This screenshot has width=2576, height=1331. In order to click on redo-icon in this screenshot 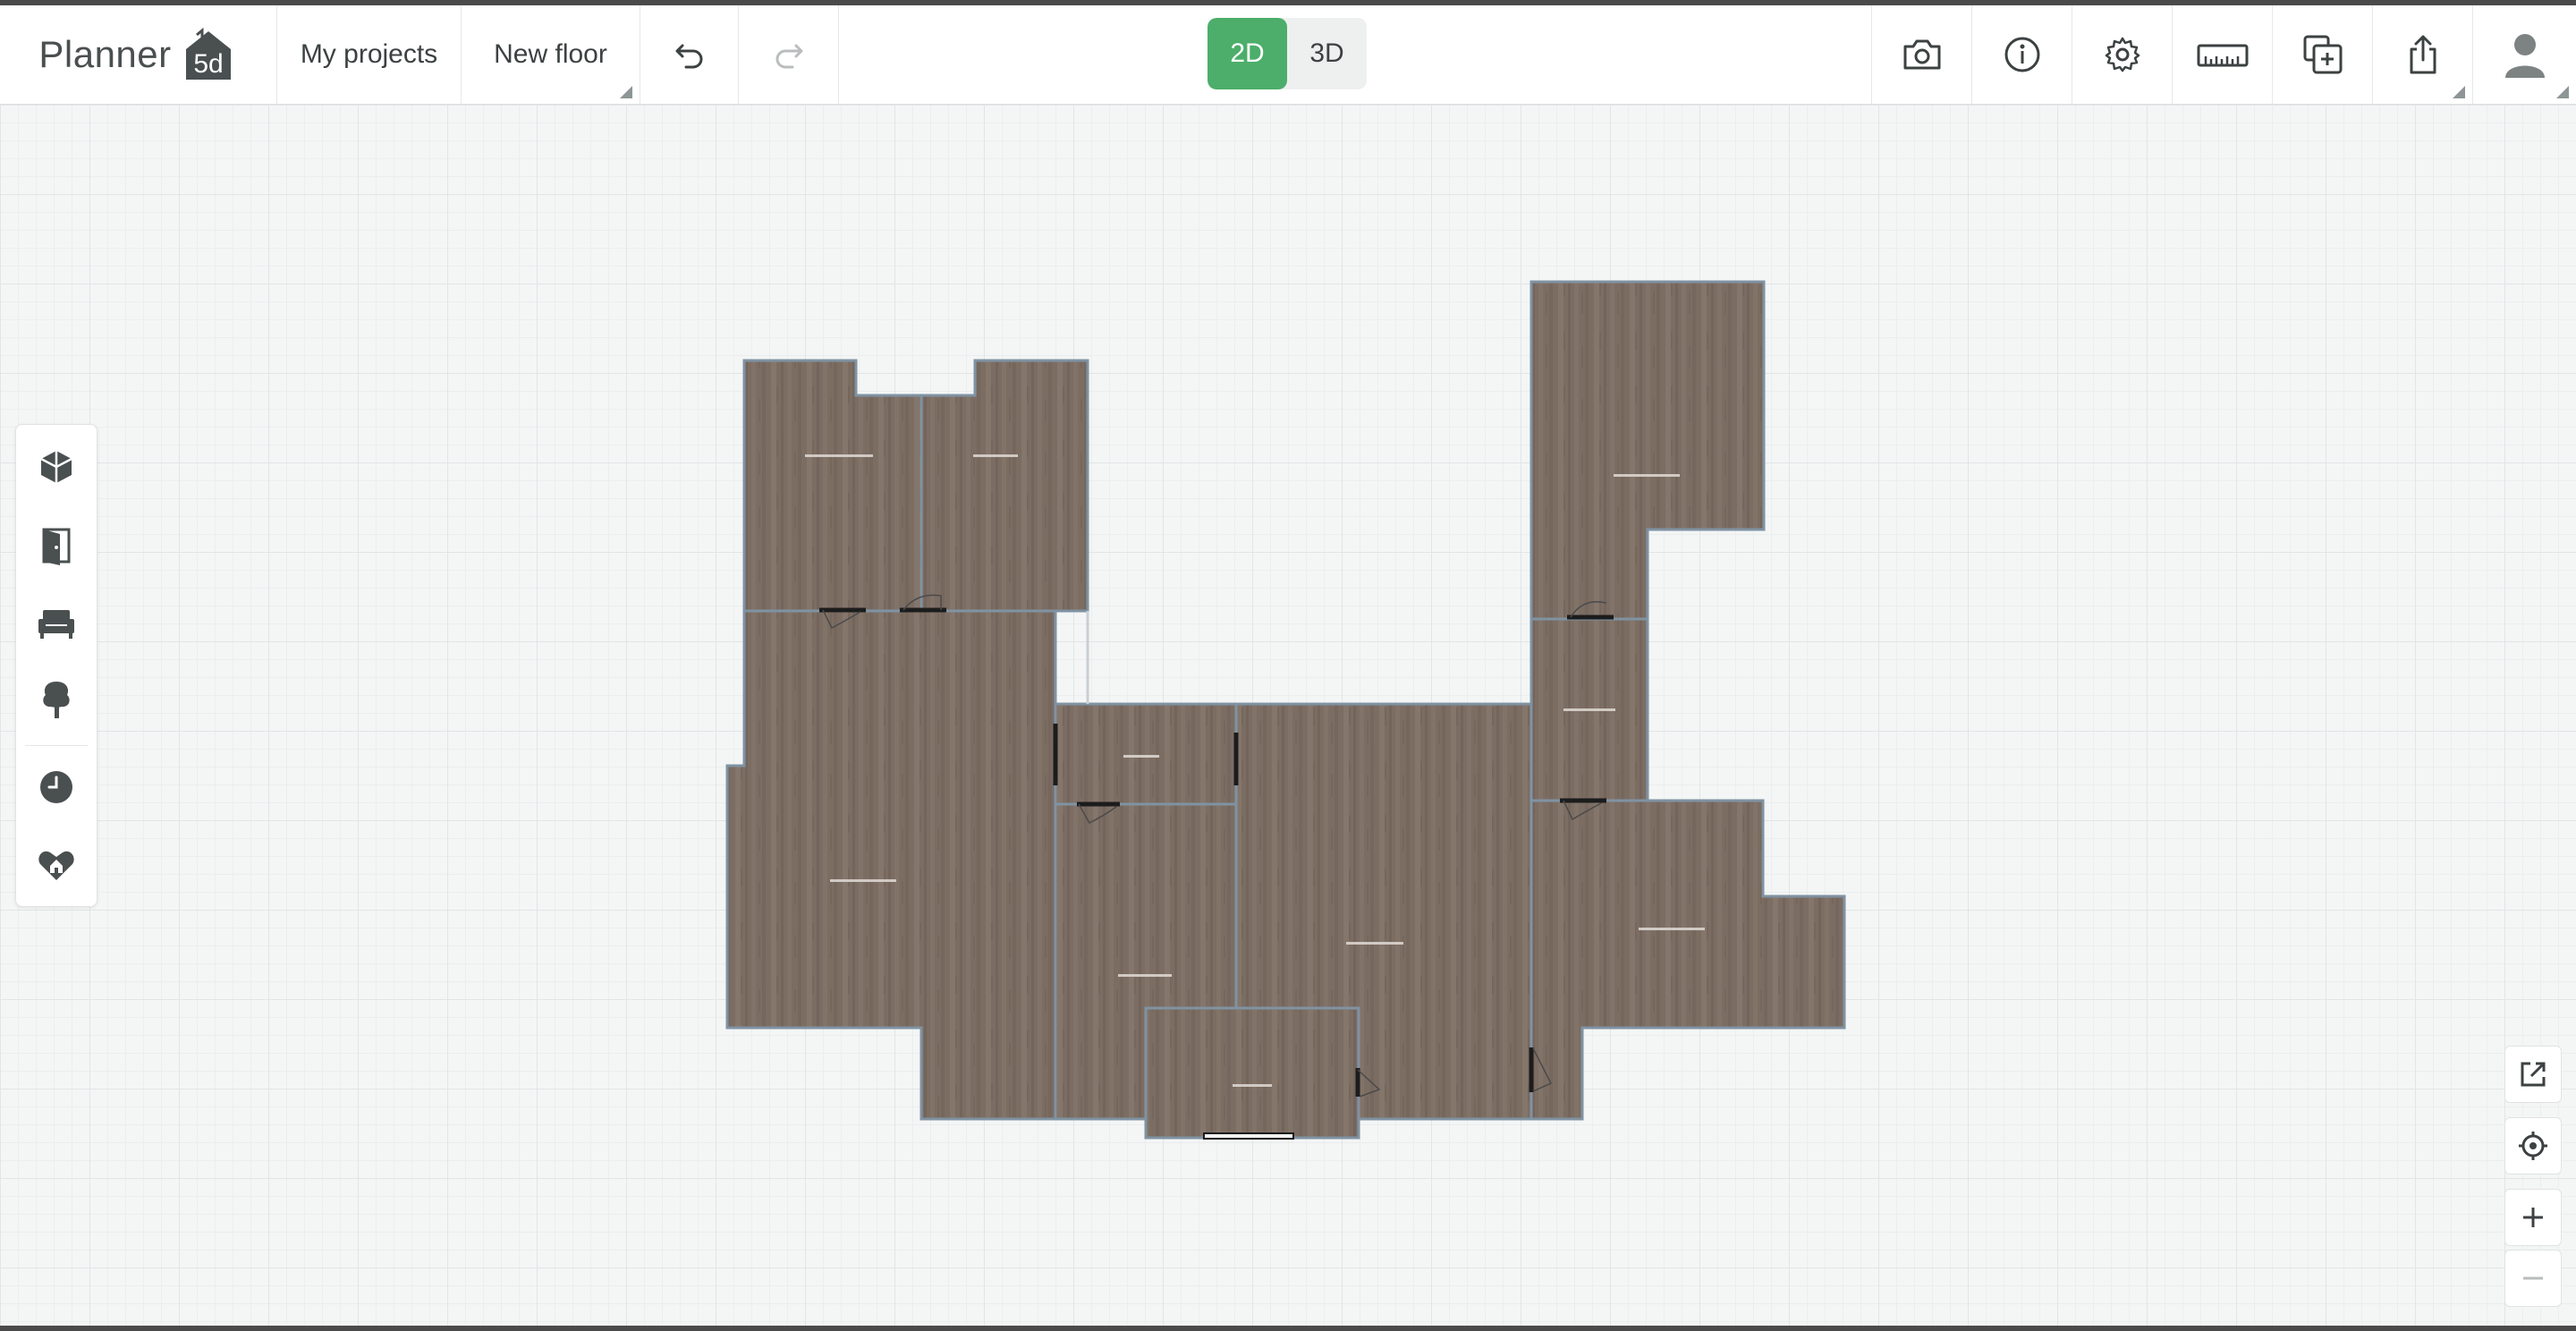, I will do `click(788, 57)`.